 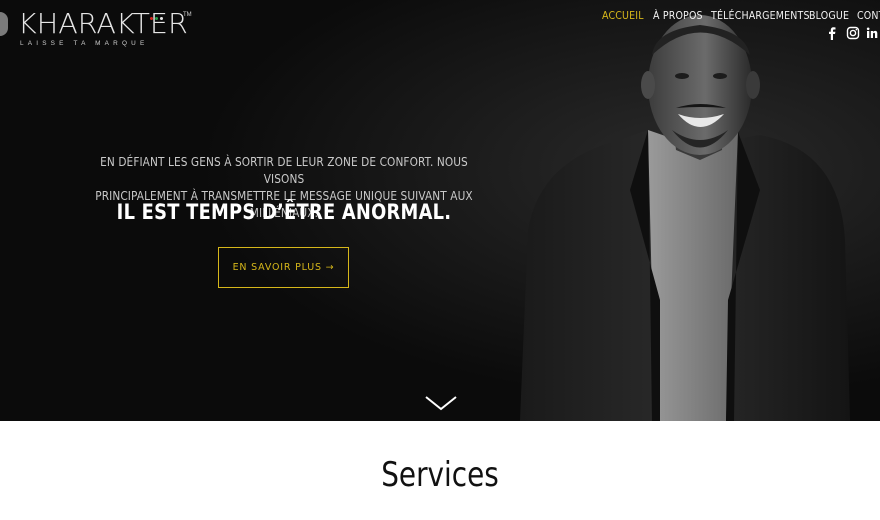 I want to click on site-logo: KHARAKTER TM LAISSE TA MARQUE, so click(x=100, y=26).